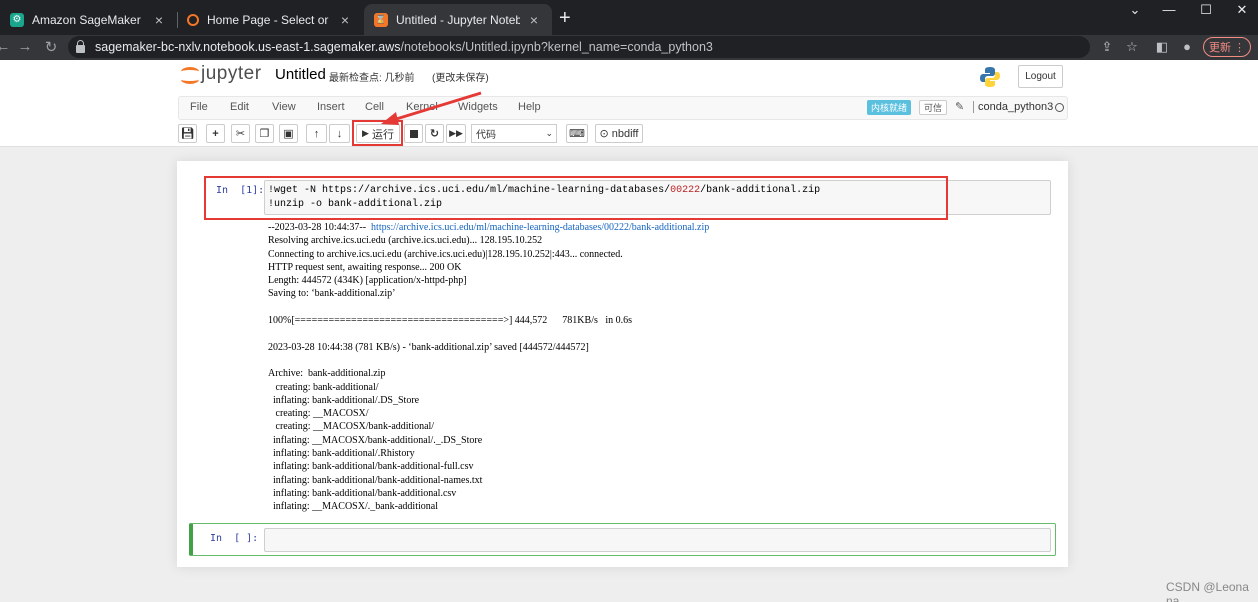 Image resolution: width=1258 pixels, height=602 pixels. What do you see at coordinates (1207, 591) in the screenshot?
I see `watermark: CSDN @Leona na` at bounding box center [1207, 591].